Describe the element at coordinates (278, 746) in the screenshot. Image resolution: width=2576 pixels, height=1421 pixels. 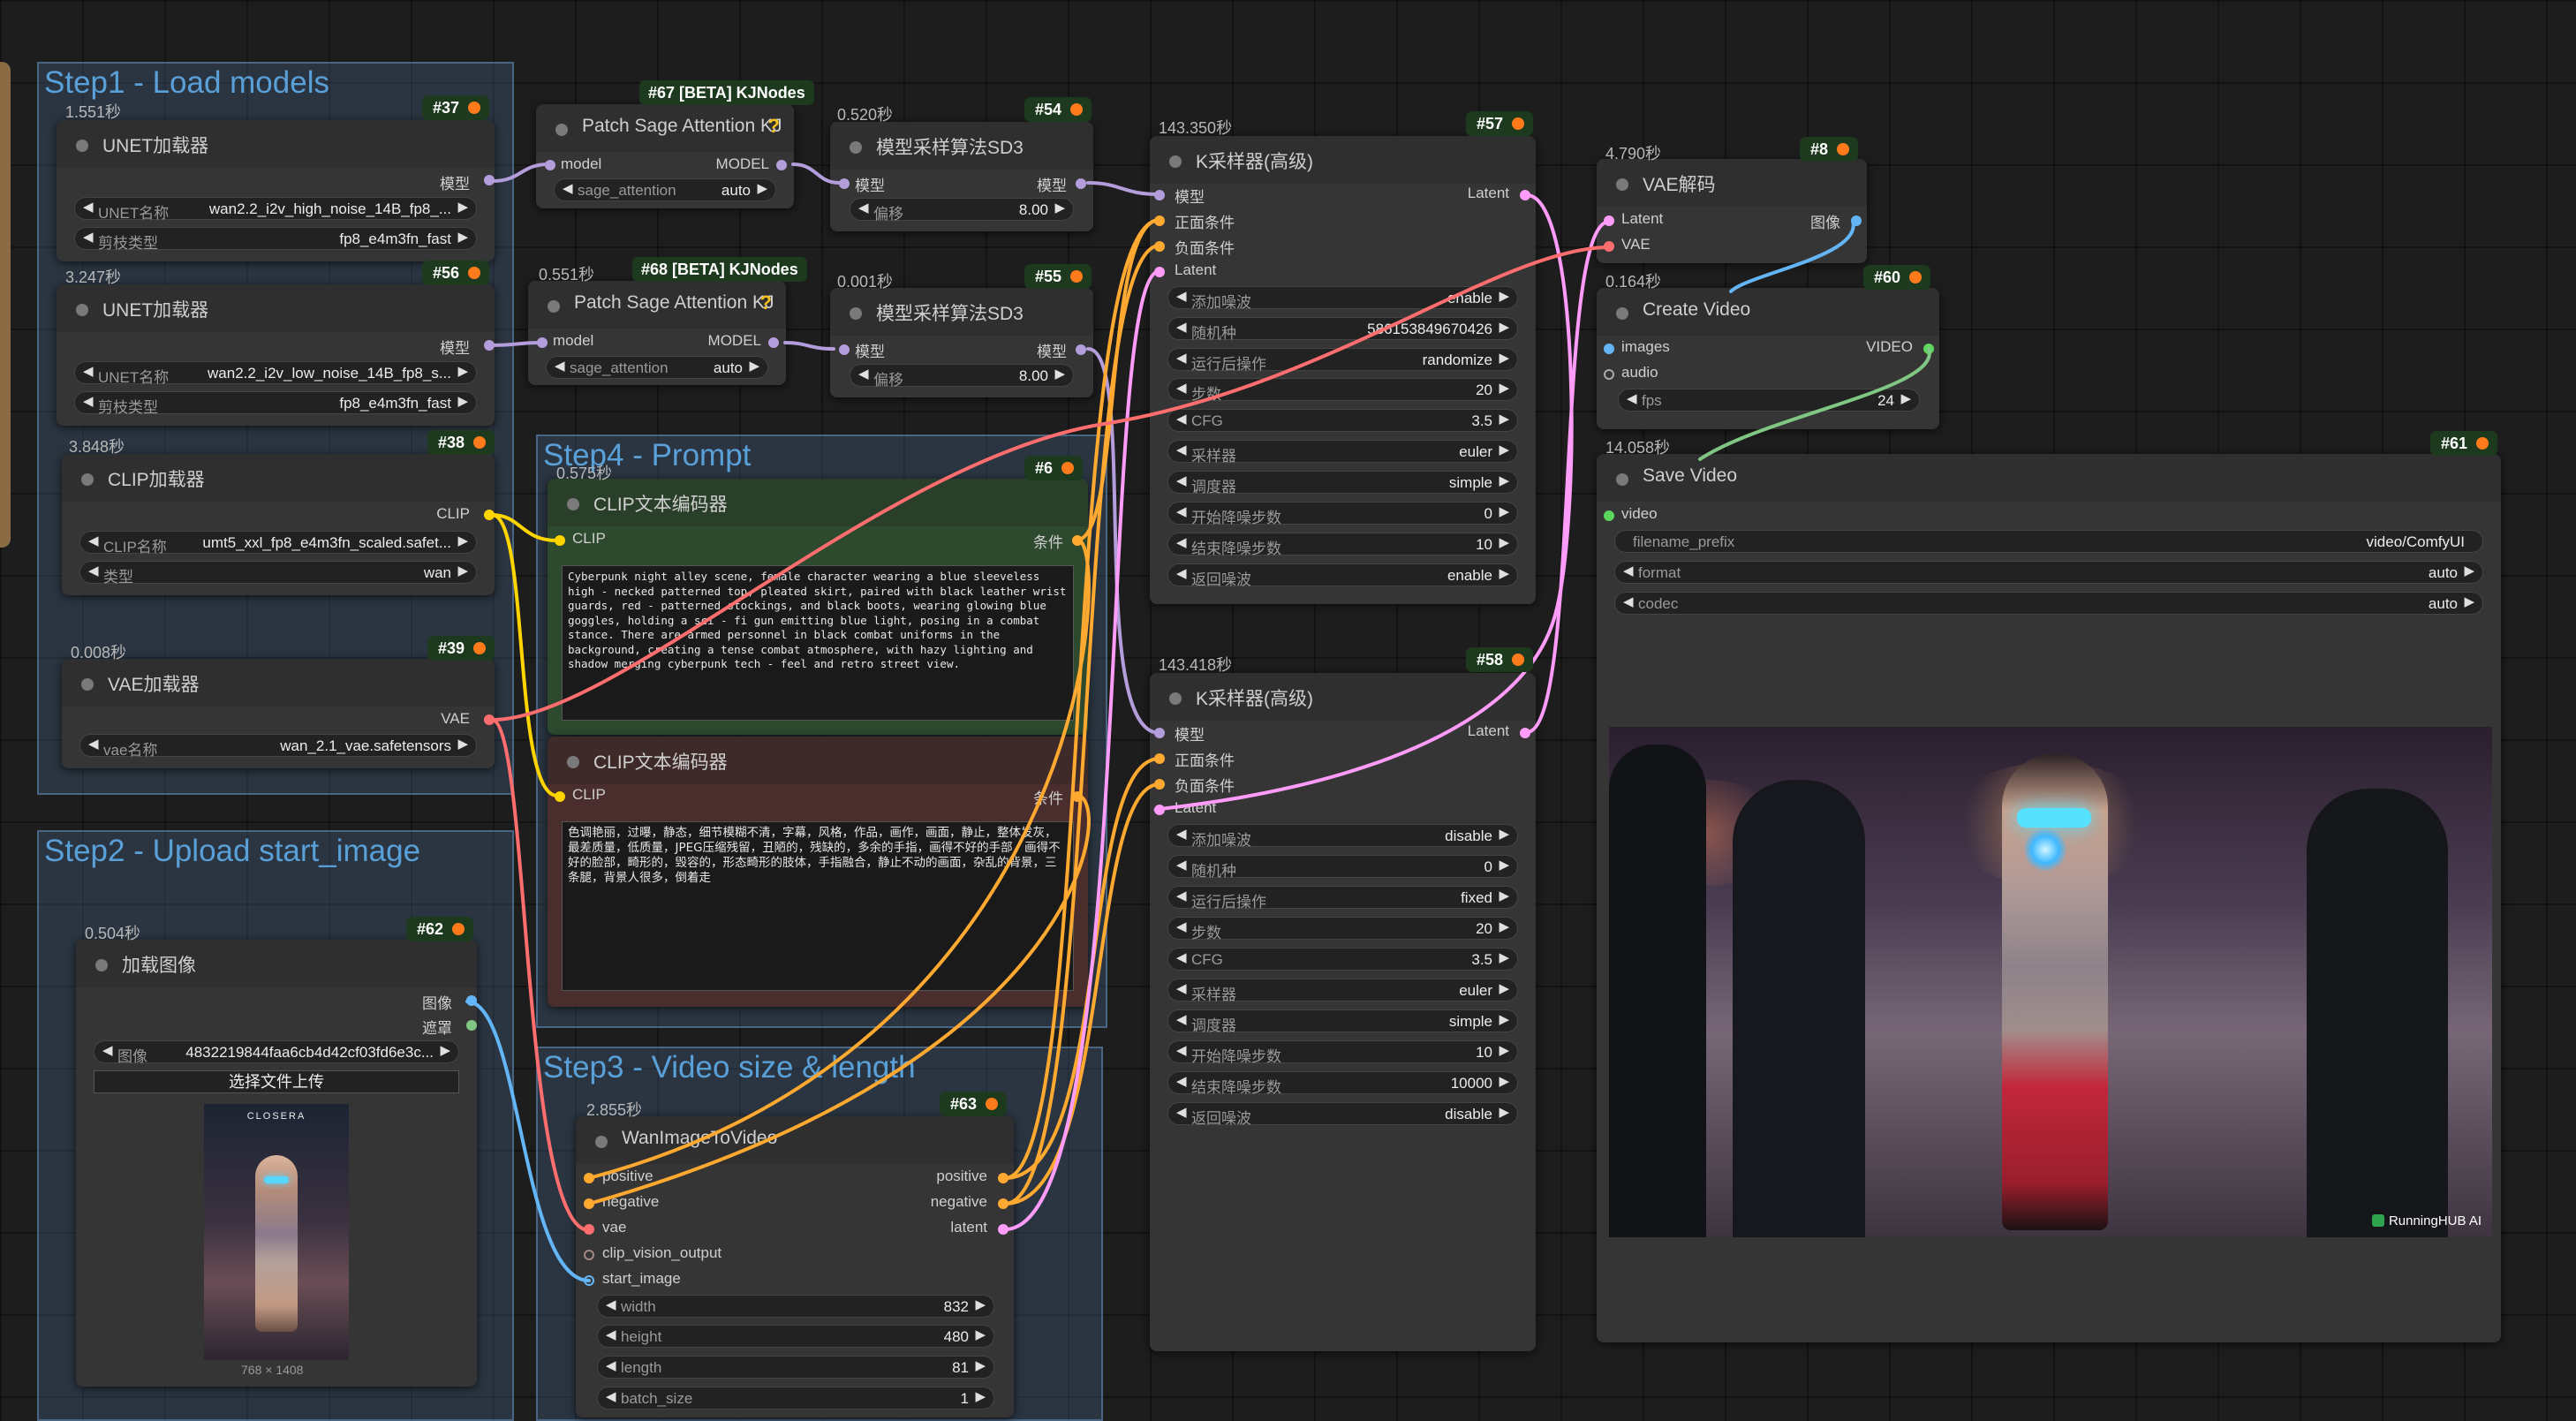
I see `vae-name-select: ◀ vae名称 wan_2.1_vae.safetensors ▶` at that location.